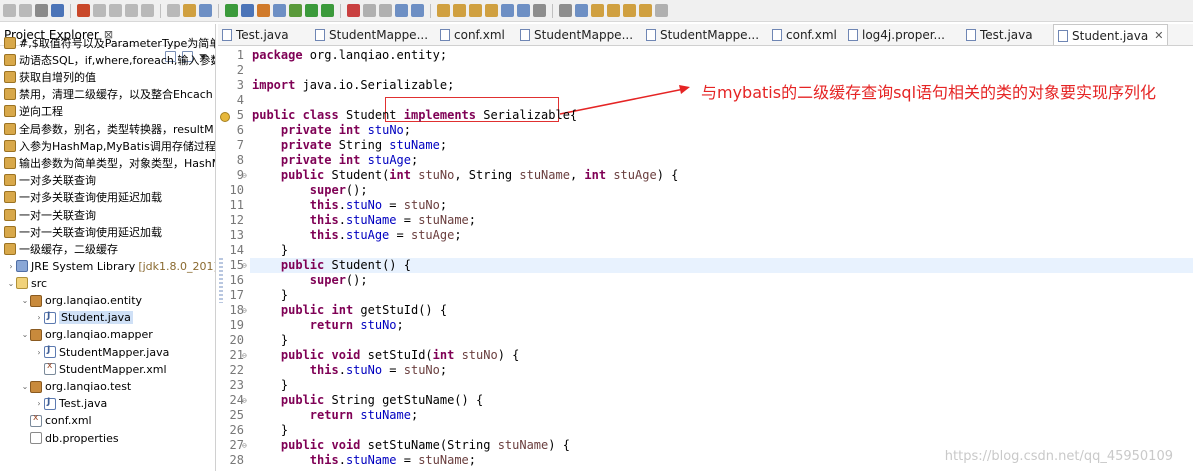 This screenshot has width=1193, height=471. Describe the element at coordinates (66, 317) in the screenshot. I see `tree-item: › Student.java` at that location.